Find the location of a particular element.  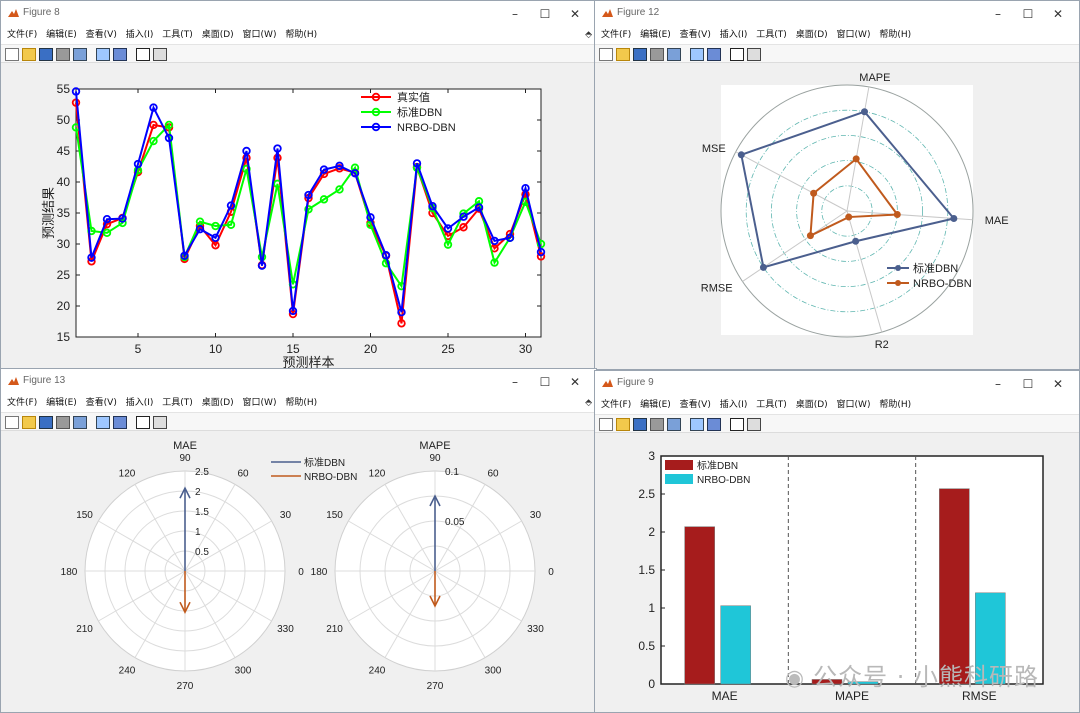

figure8-titlebar: Figure 8 – ☐ ✕ is located at coordinates (298, 14).